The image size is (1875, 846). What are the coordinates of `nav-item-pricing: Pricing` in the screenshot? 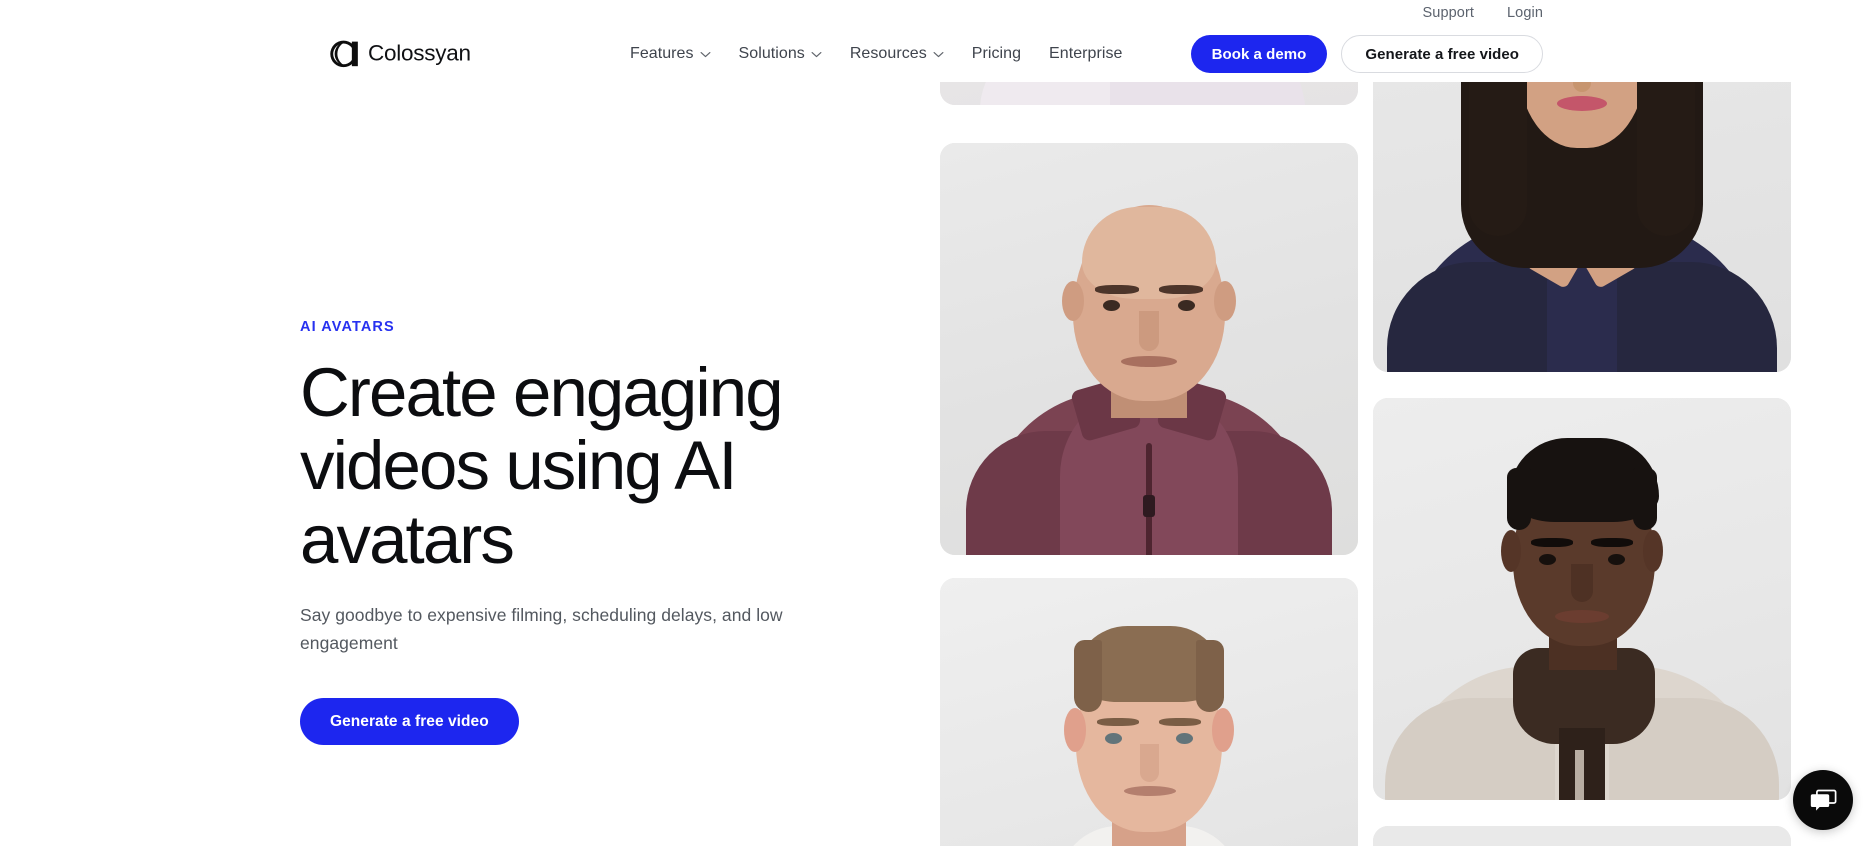 It's located at (996, 54).